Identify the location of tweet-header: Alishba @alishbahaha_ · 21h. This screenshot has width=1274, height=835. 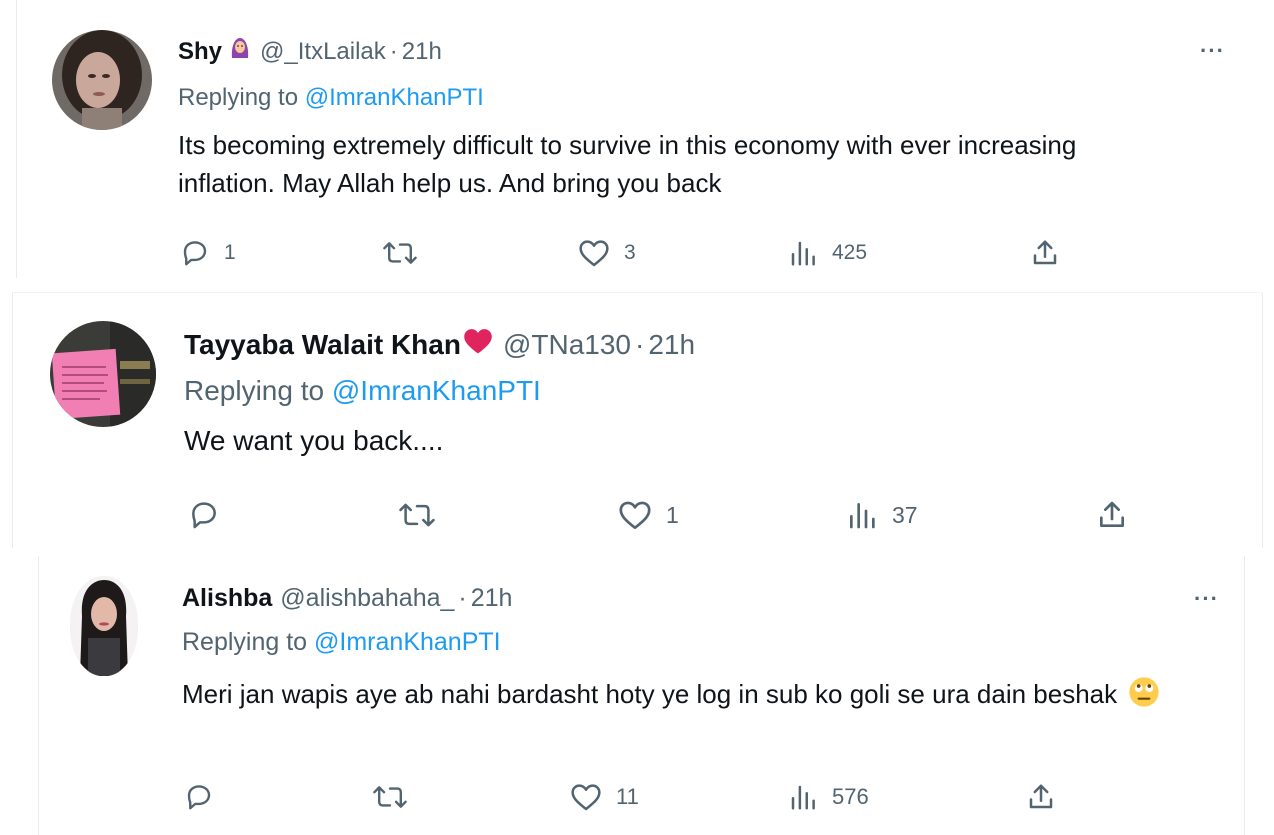
(347, 598).